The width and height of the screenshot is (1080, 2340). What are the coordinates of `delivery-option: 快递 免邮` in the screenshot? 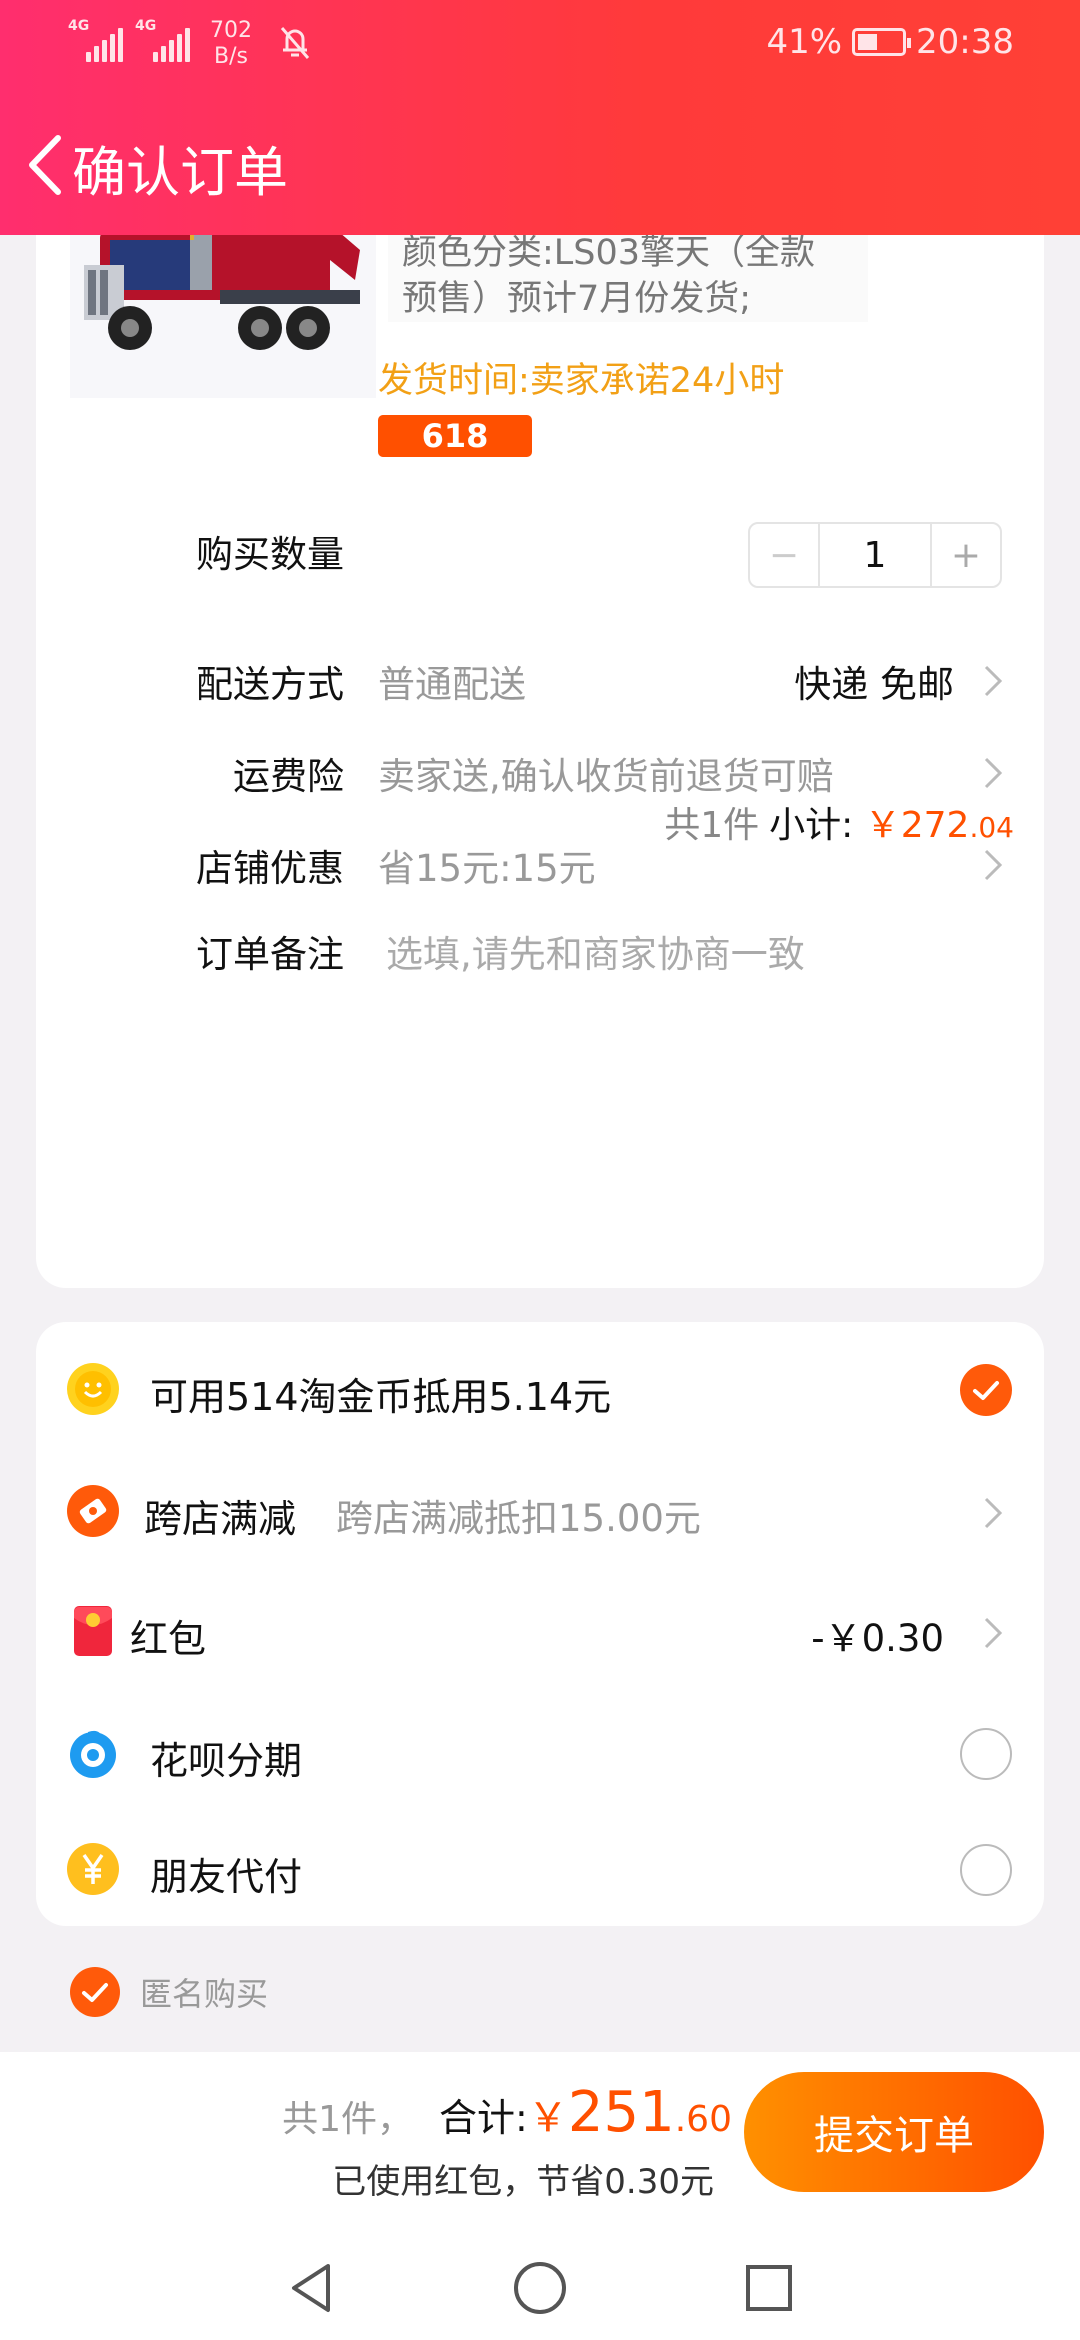 It's located at (874, 684).